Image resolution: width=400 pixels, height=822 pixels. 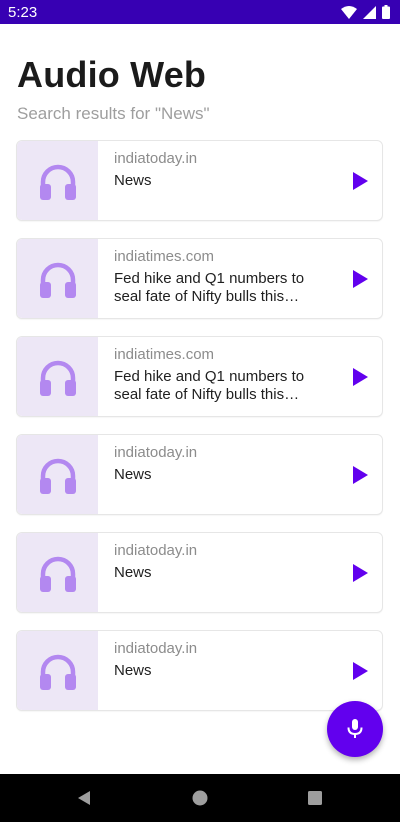 What do you see at coordinates (386, 12) in the screenshot?
I see `battery-icon` at bounding box center [386, 12].